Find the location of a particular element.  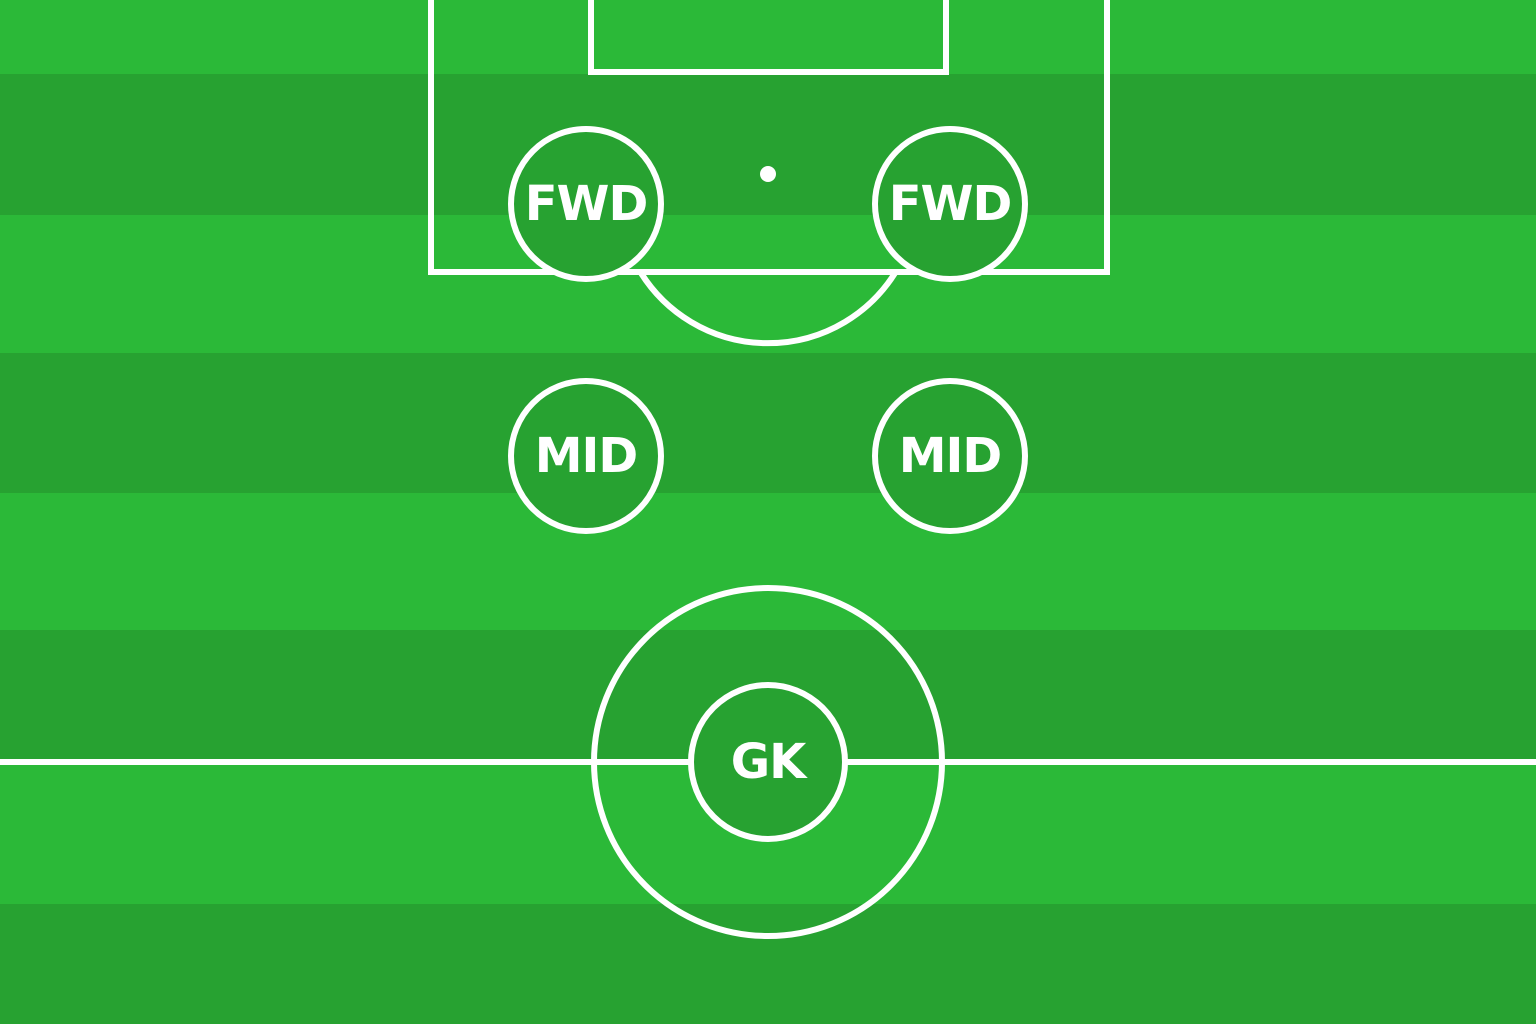

player-token-fwd-left: FWD is located at coordinates (586, 204).